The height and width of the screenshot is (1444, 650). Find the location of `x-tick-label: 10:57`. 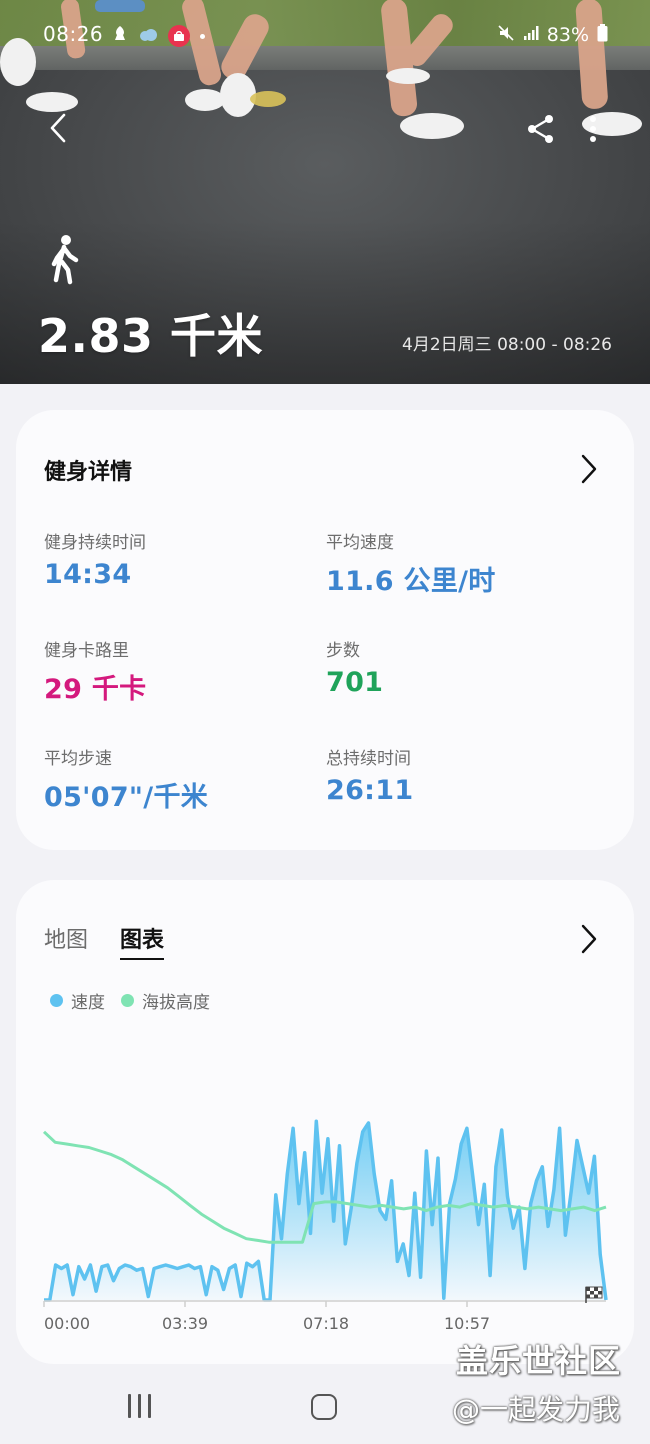

x-tick-label: 10:57 is located at coordinates (467, 1323).